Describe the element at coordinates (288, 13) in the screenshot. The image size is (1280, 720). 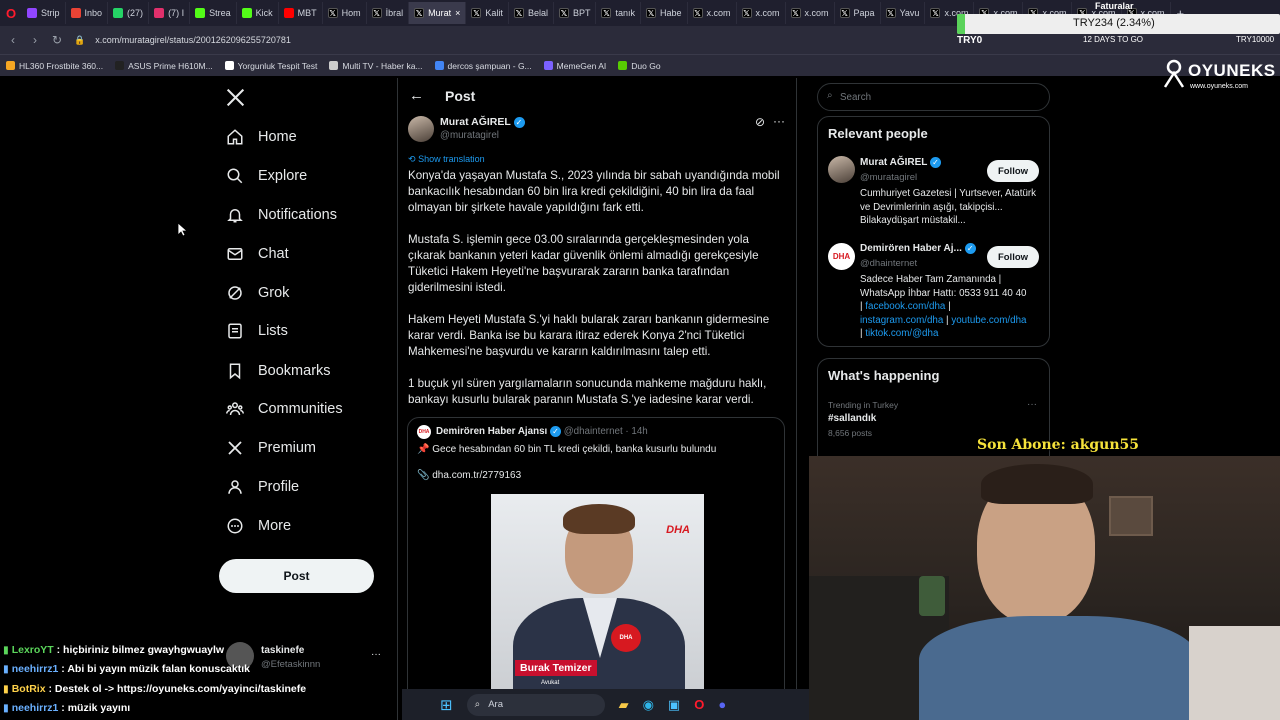
I see `youtube-icon` at that location.